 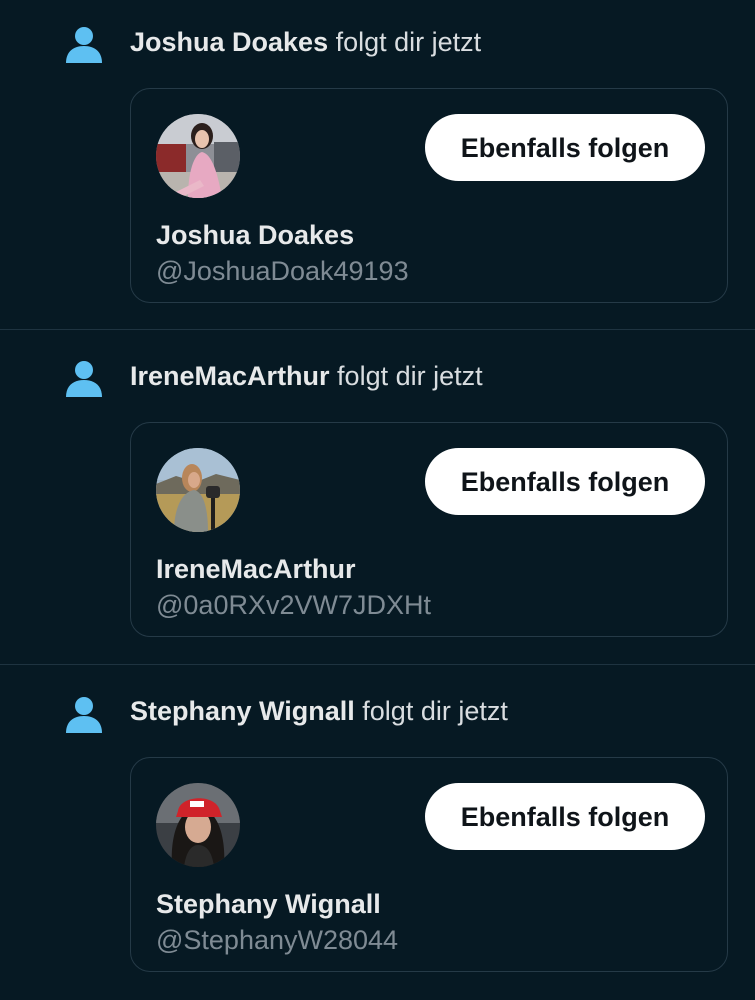 I want to click on notification-headline: IreneMacArthur folgt dir jetzt, so click(x=306, y=376).